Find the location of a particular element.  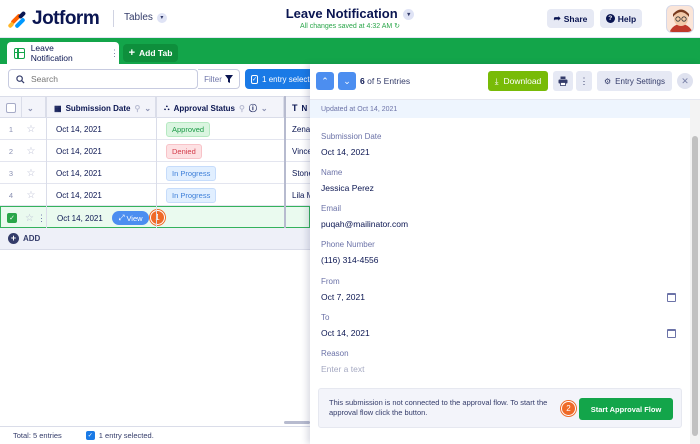

cell-status: Denied is located at coordinates (184, 151).